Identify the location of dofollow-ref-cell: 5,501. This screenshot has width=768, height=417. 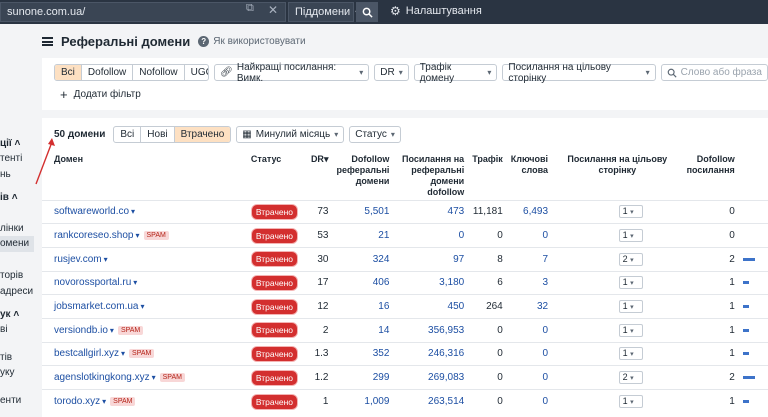
(363, 211).